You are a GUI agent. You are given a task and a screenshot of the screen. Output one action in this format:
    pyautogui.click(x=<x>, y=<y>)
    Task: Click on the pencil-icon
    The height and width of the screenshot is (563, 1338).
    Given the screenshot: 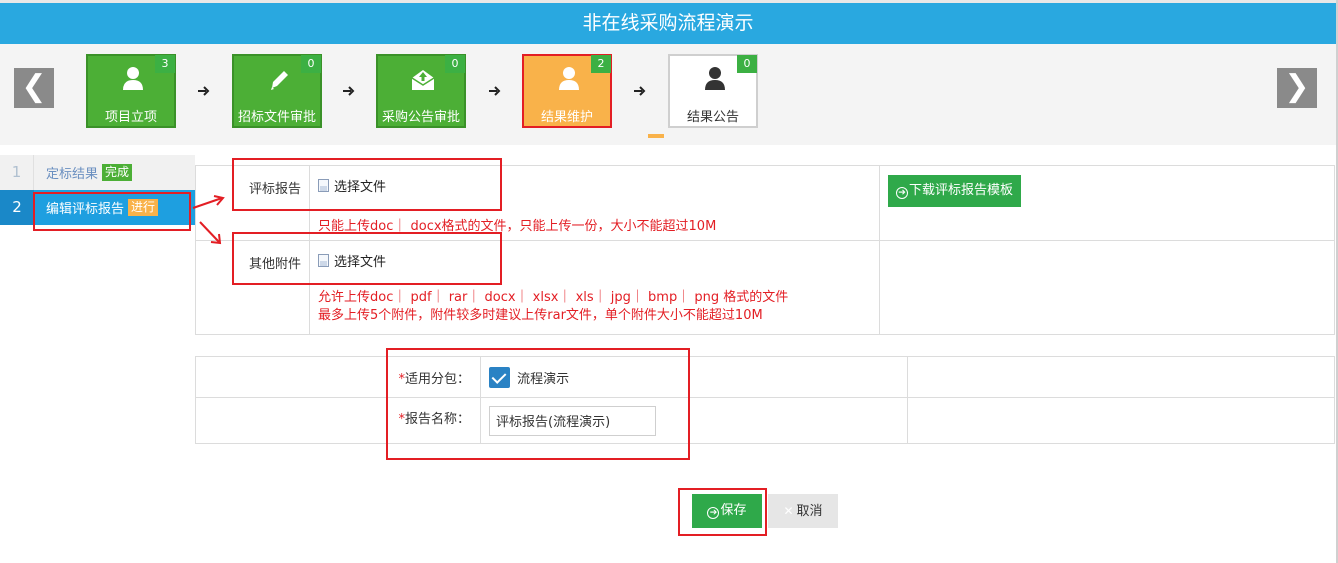 What is the action you would take?
    pyautogui.click(x=279, y=80)
    